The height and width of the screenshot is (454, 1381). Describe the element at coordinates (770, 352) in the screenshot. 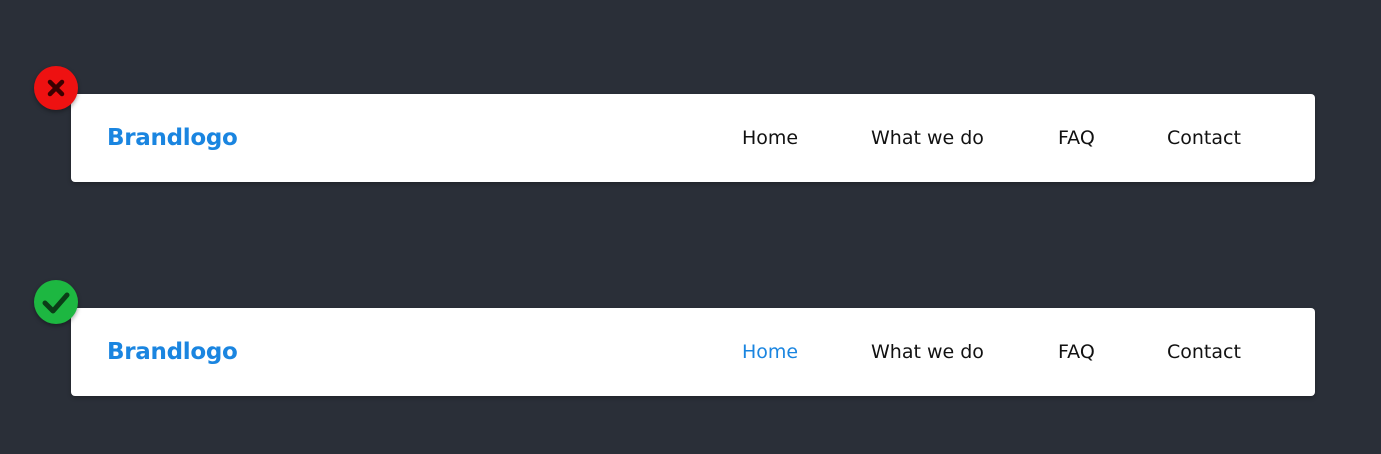

I see `nav-link-home-active: Home` at that location.